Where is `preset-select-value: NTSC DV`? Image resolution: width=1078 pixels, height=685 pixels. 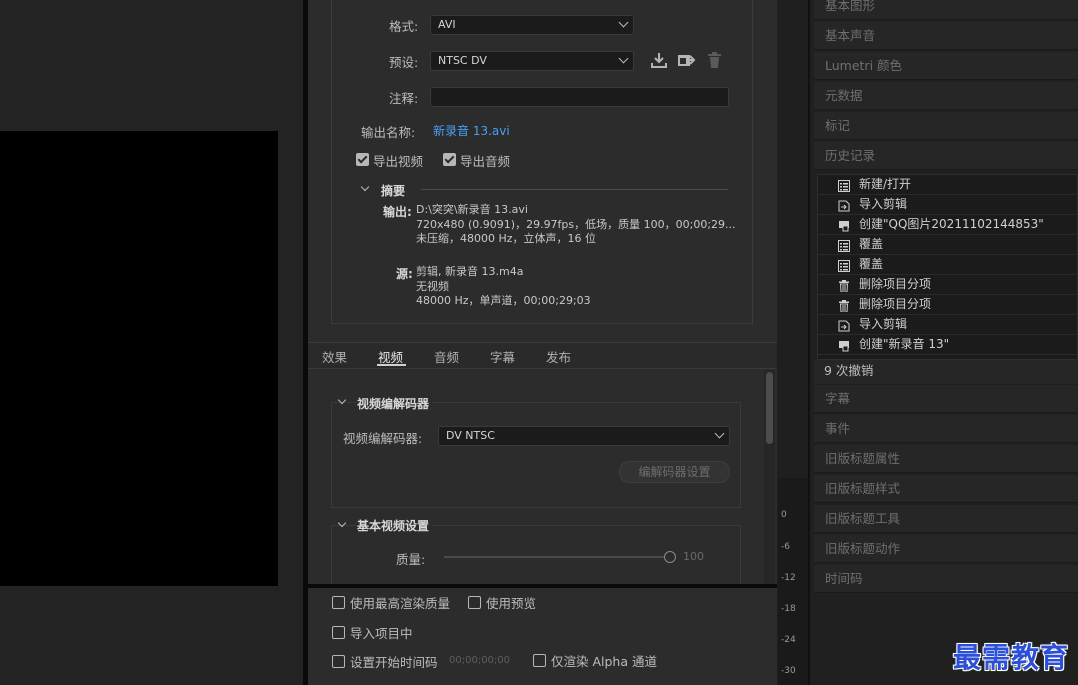
preset-select-value: NTSC DV is located at coordinates (462, 60).